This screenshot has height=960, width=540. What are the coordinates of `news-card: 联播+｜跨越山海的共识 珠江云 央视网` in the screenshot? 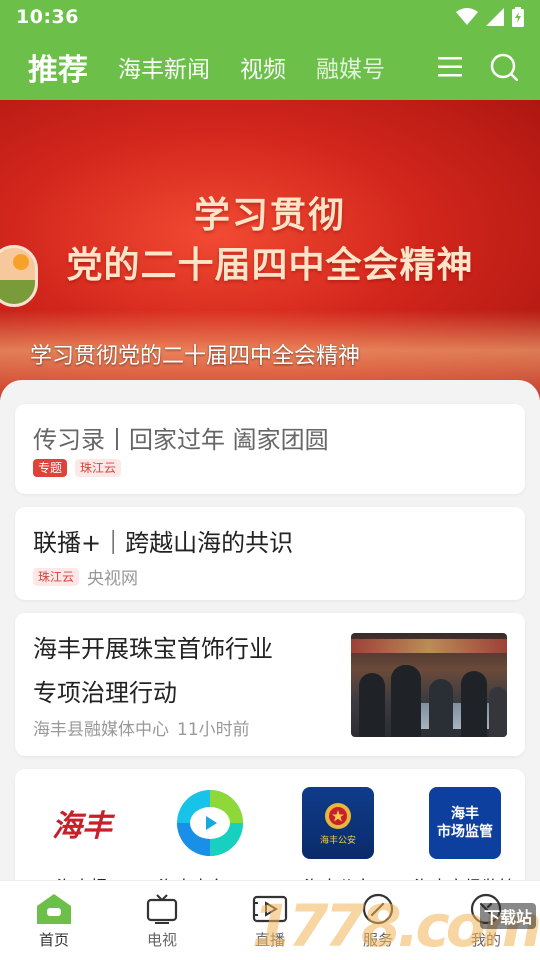 It's located at (270, 553).